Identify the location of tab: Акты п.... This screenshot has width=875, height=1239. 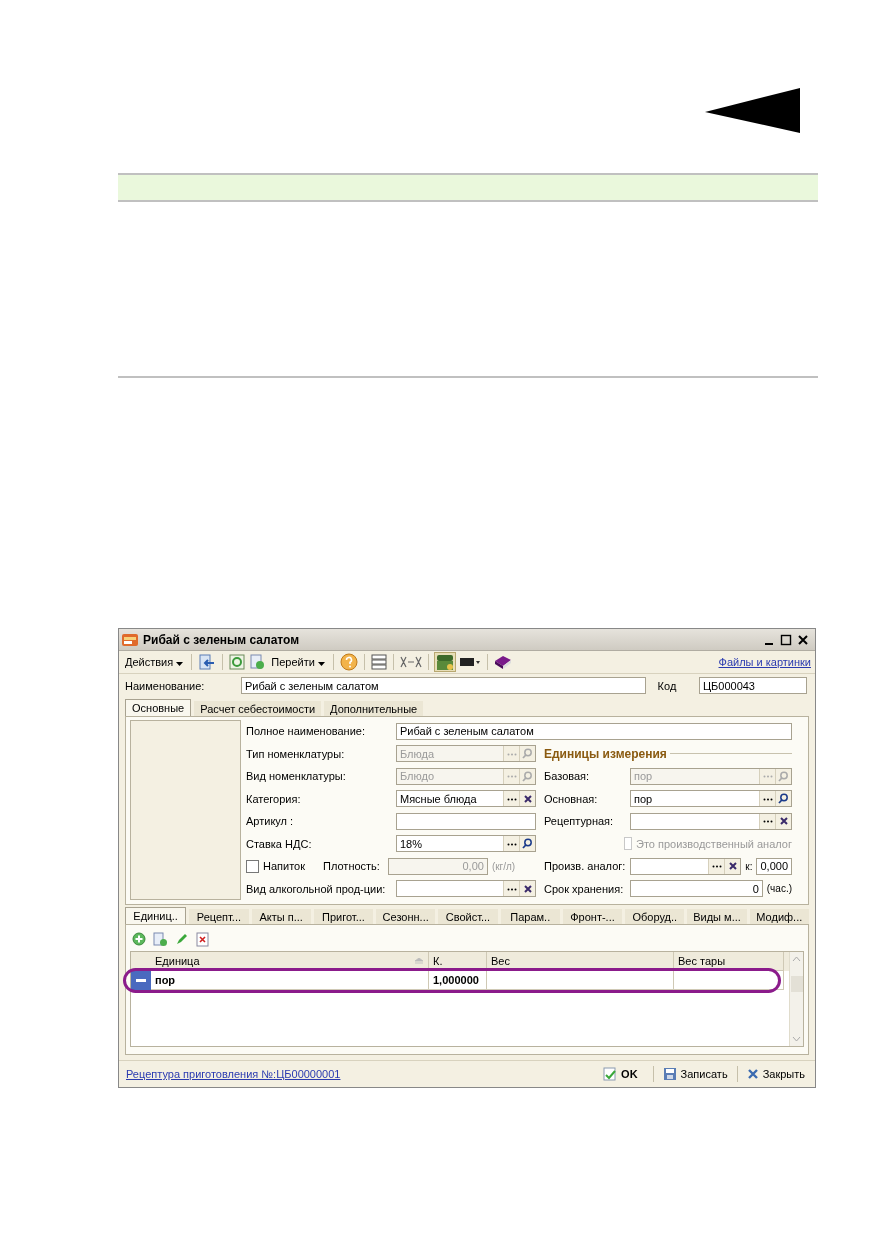
(281, 916).